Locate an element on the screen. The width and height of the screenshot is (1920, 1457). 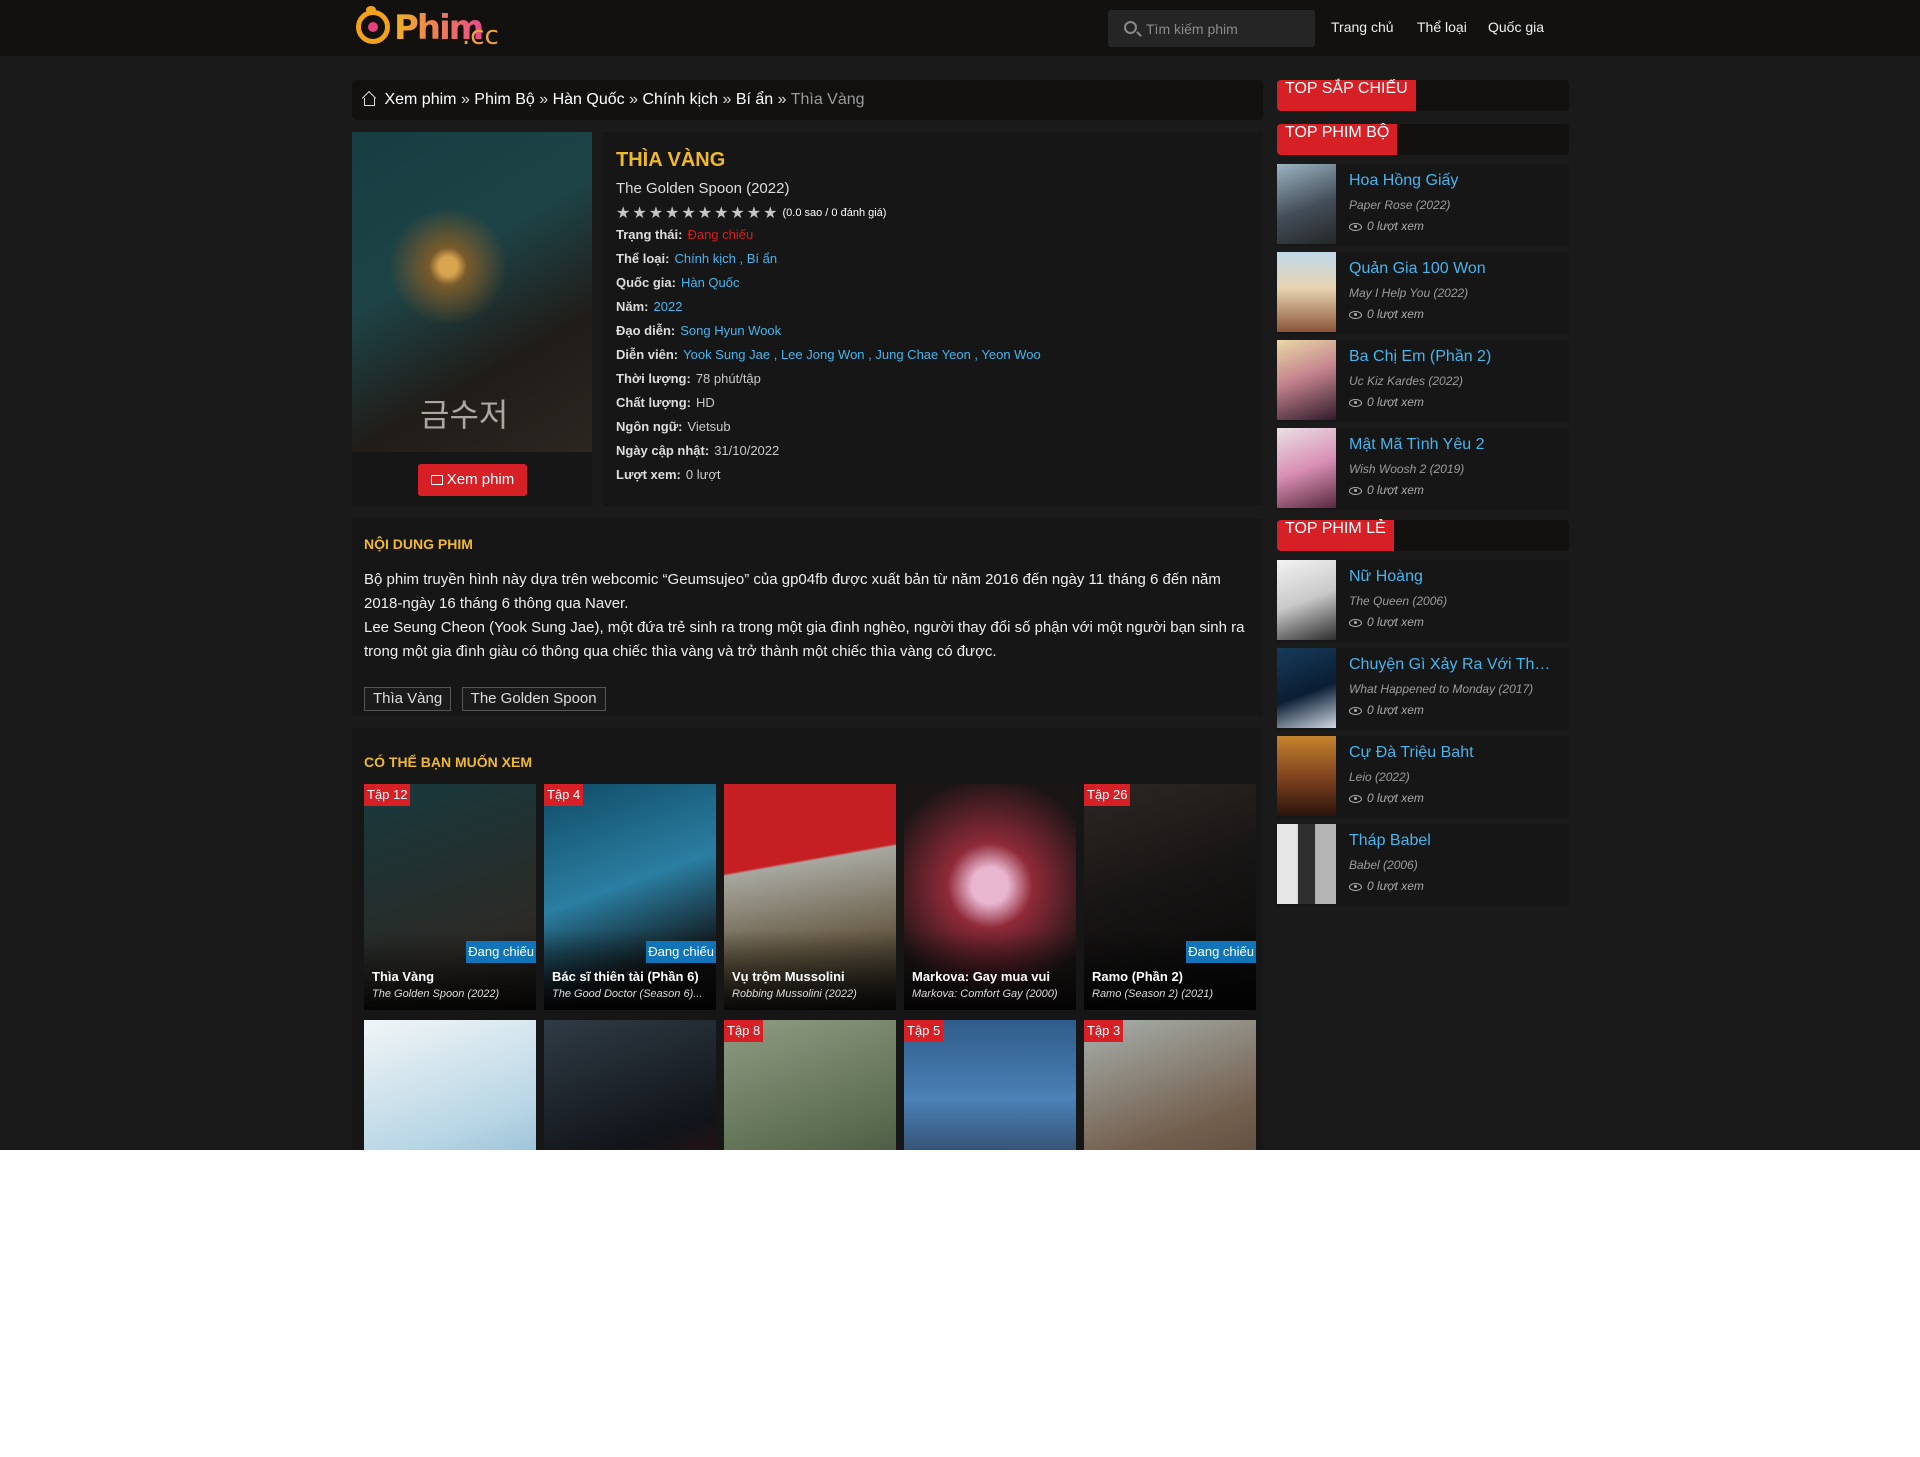
episode-badge: Tập 3 is located at coordinates (1104, 1031).